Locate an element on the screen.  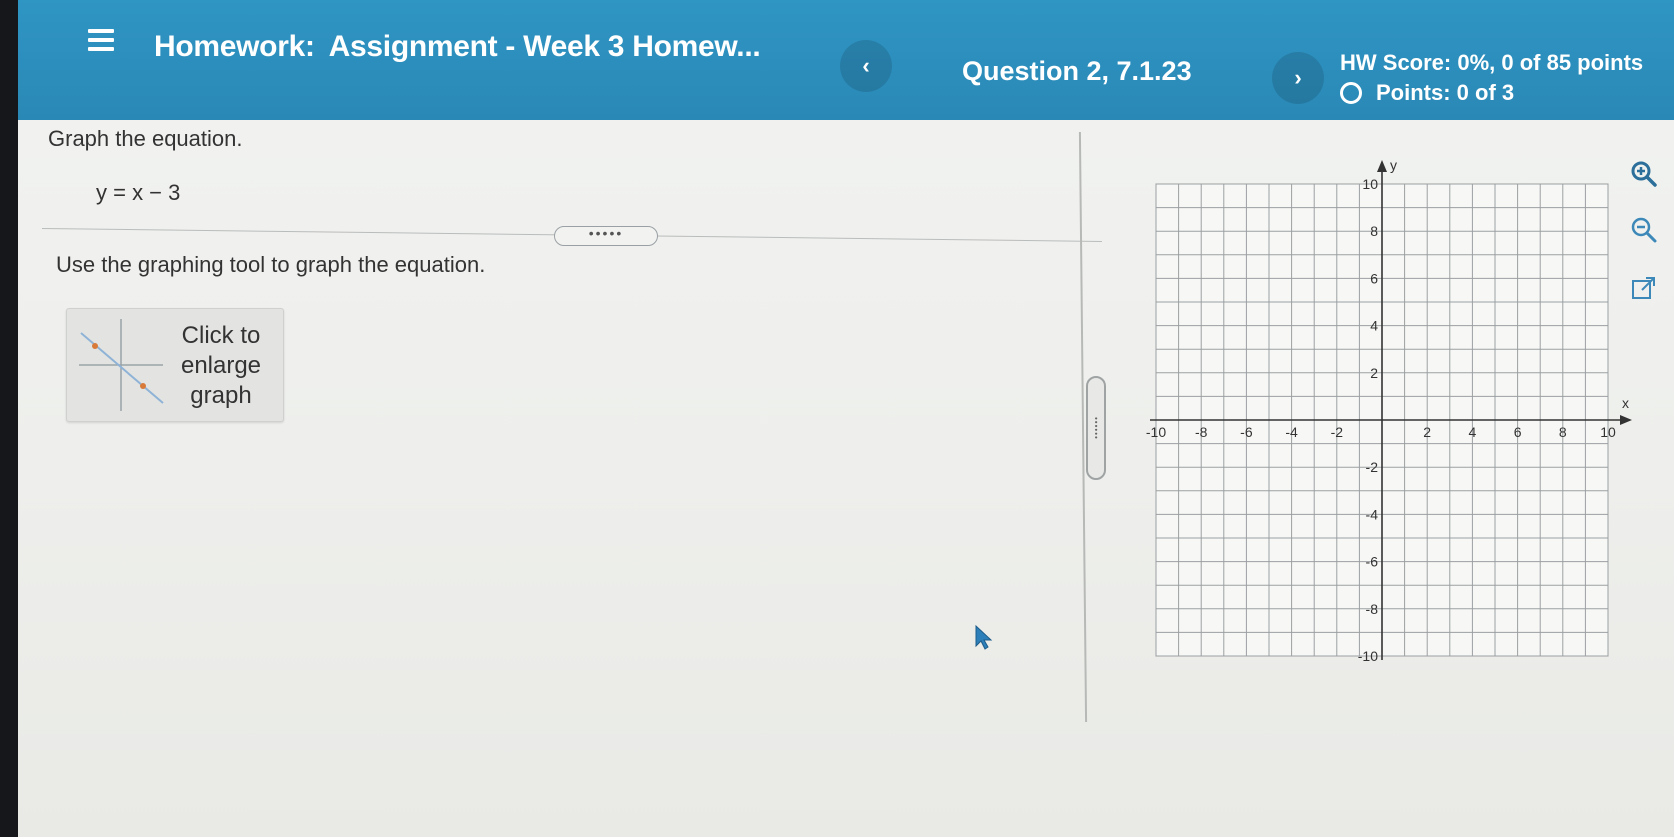
instruction-text: Graph the equation. is located at coordinates (145, 138).